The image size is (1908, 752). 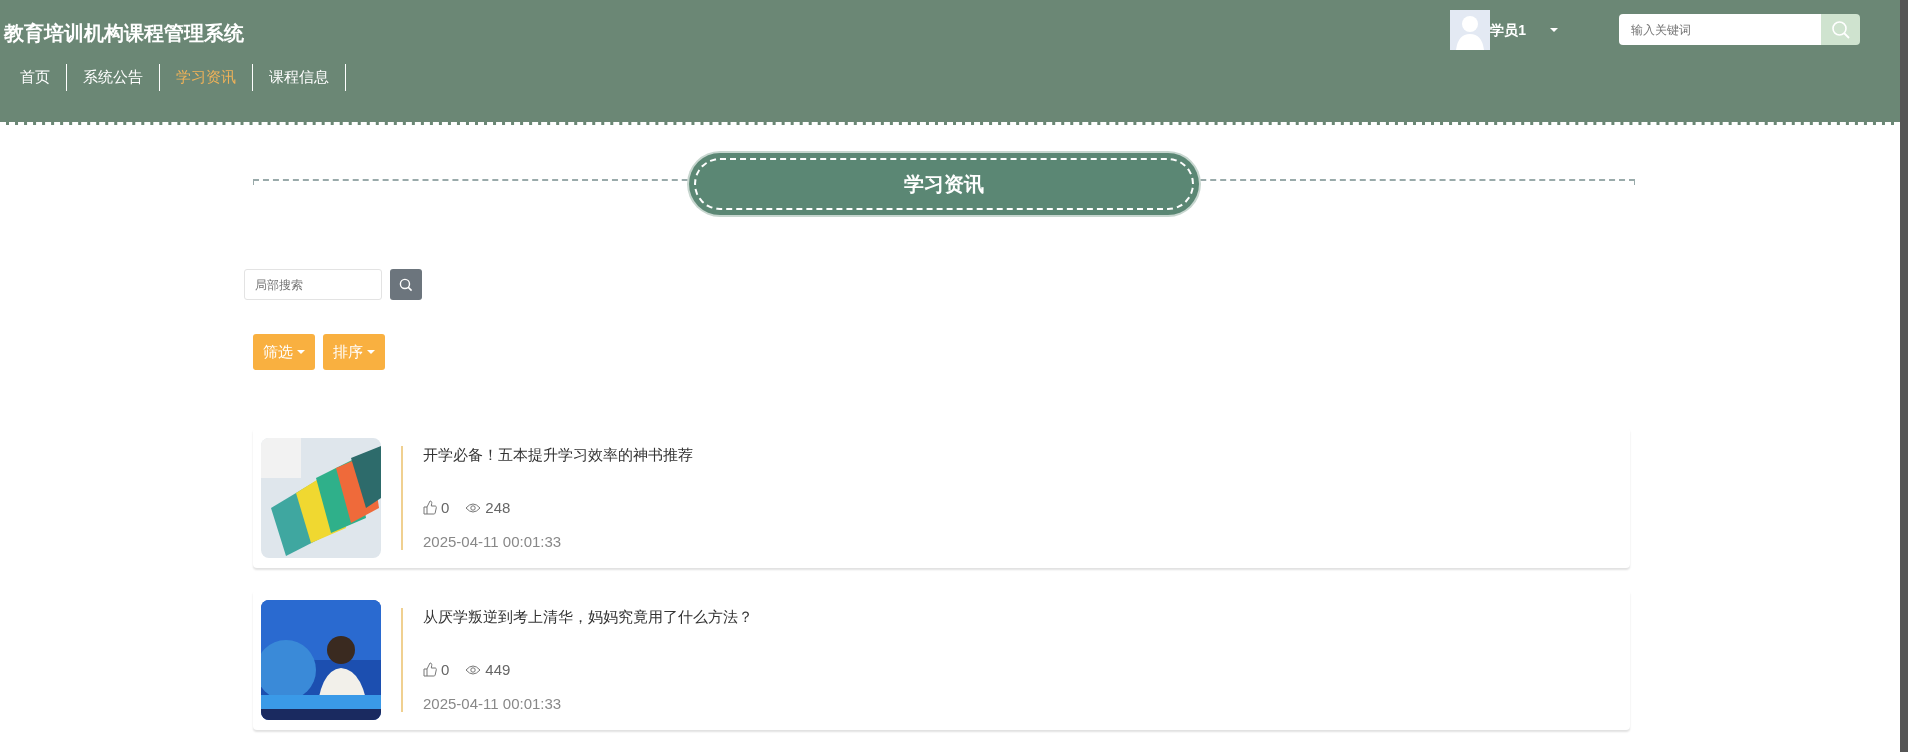 What do you see at coordinates (124, 33) in the screenshot?
I see `site-title: 教育培训机构课程管理系统` at bounding box center [124, 33].